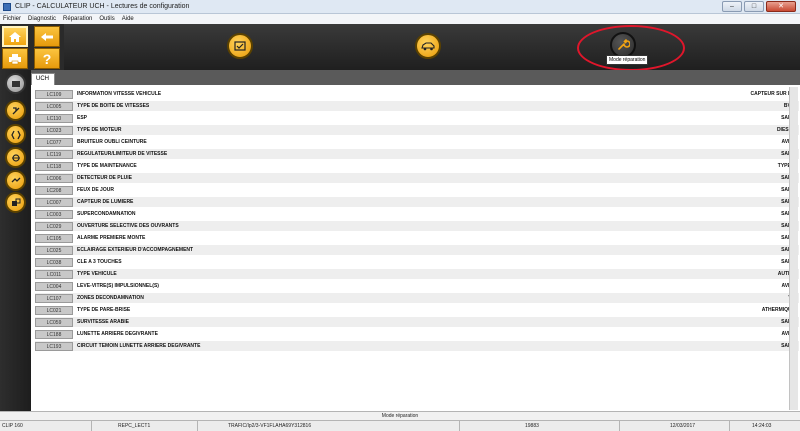 This screenshot has height=431, width=800. I want to click on table-row: LC107ZONES DECONDAMNATIONVP, so click(417, 298).